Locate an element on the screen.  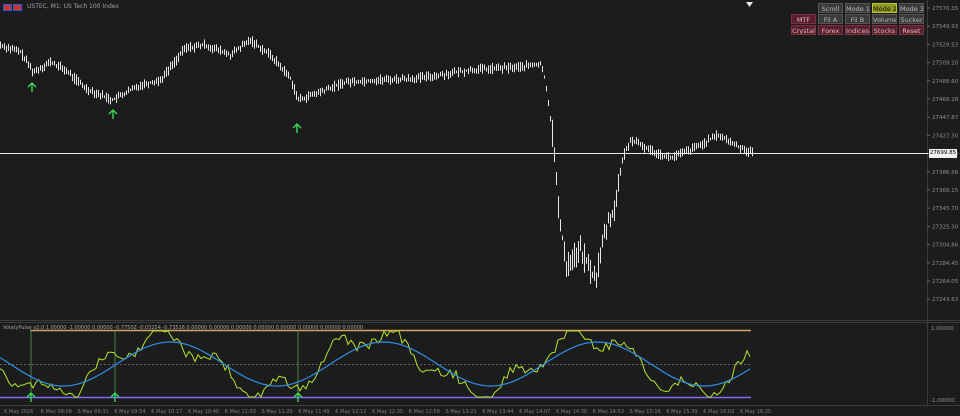
panel-button-fil-b: Fil B is located at coordinates (857, 19).